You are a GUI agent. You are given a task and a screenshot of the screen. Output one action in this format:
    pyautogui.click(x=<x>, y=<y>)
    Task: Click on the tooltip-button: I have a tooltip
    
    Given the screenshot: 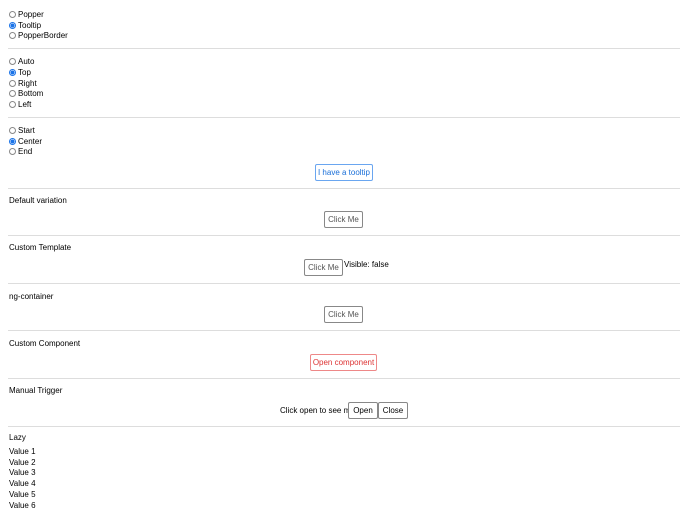 What is the action you would take?
    pyautogui.click(x=344, y=172)
    